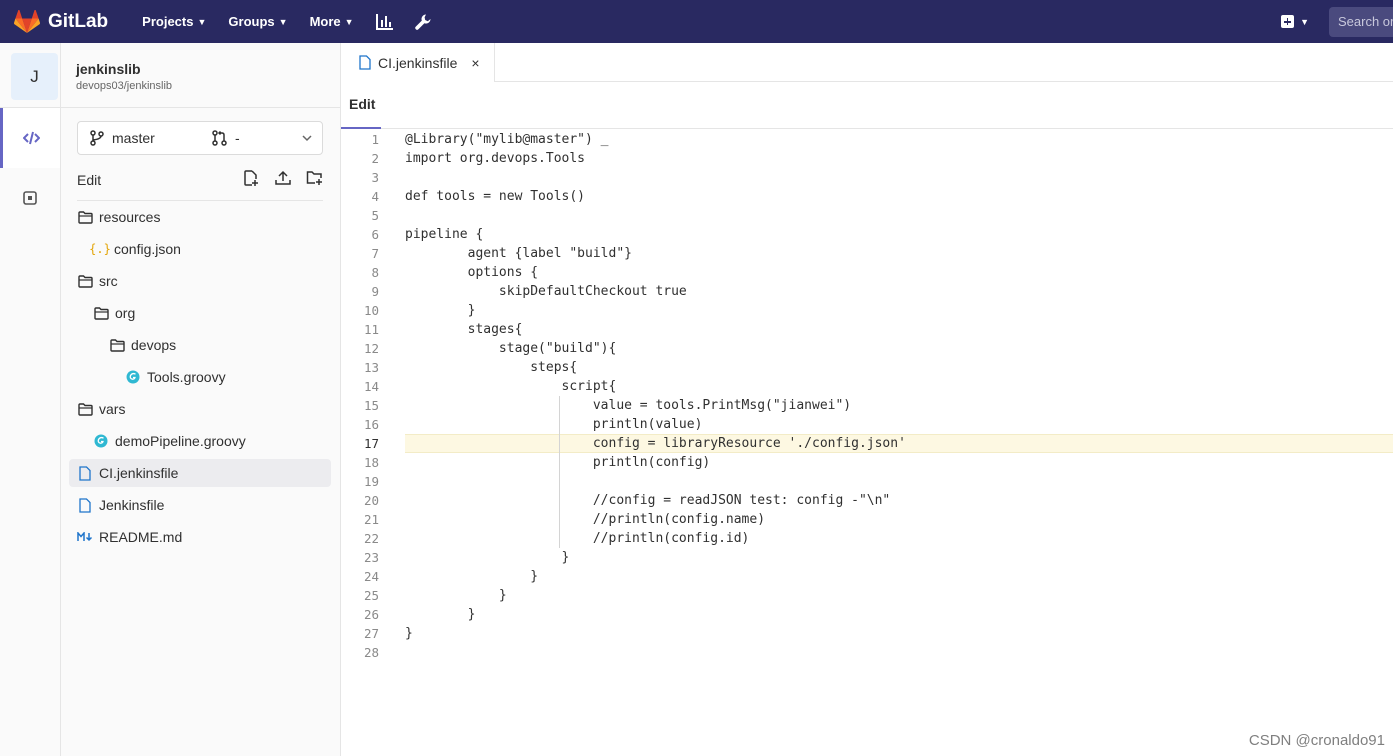 The width and height of the screenshot is (1393, 756). I want to click on nav-more: More ▼, so click(332, 21).